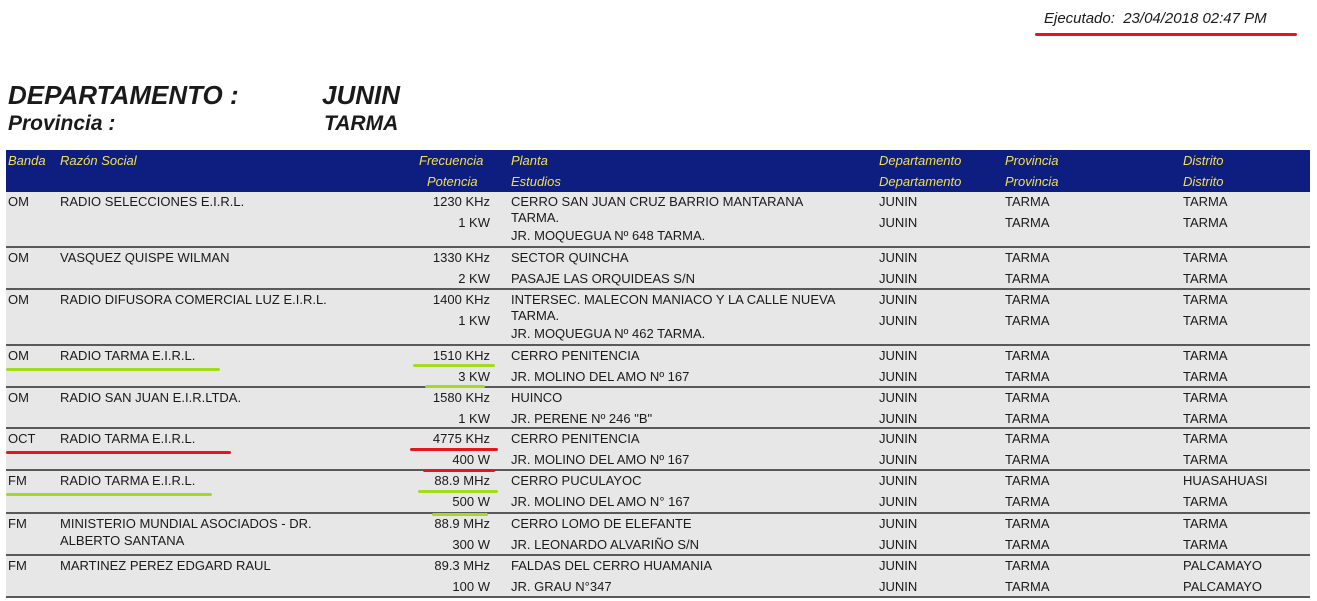 This screenshot has height=601, width=1317. What do you see at coordinates (603, 278) in the screenshot?
I see `estudios-cell: PASAJE LAS ORQUIDEAS S/N` at bounding box center [603, 278].